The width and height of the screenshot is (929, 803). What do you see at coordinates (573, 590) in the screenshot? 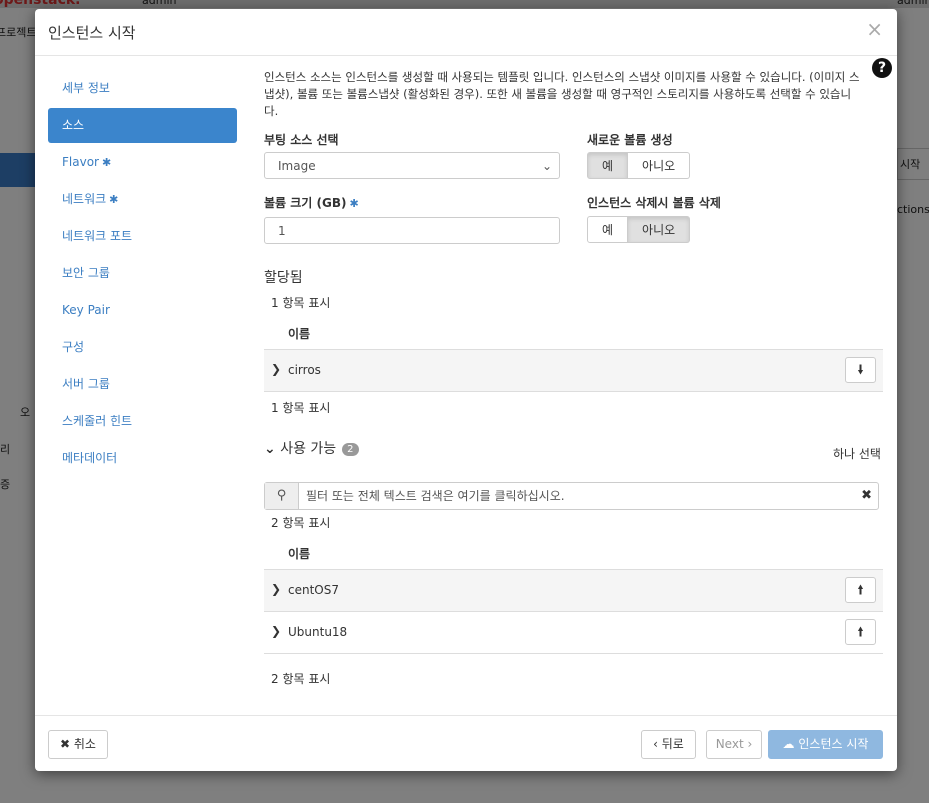
I see `table-row: ❯ centOS7 🠙` at bounding box center [573, 590].